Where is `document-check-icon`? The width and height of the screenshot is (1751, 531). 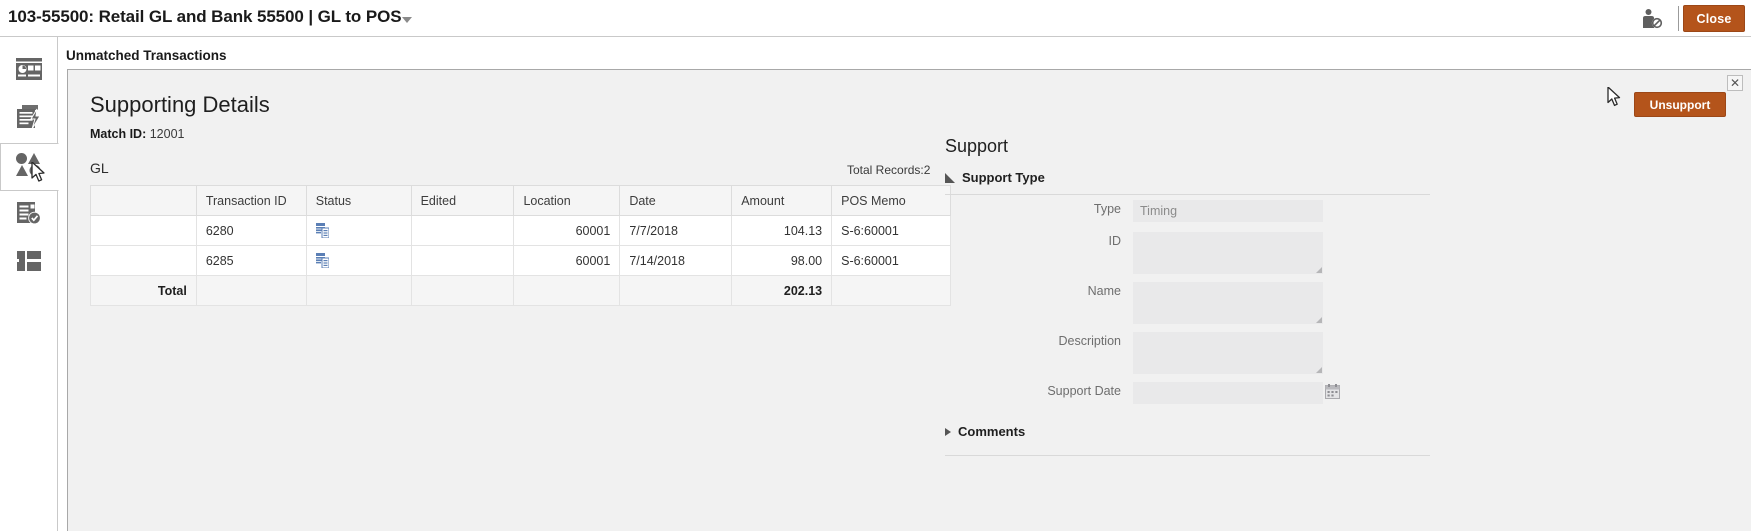 document-check-icon is located at coordinates (29, 215).